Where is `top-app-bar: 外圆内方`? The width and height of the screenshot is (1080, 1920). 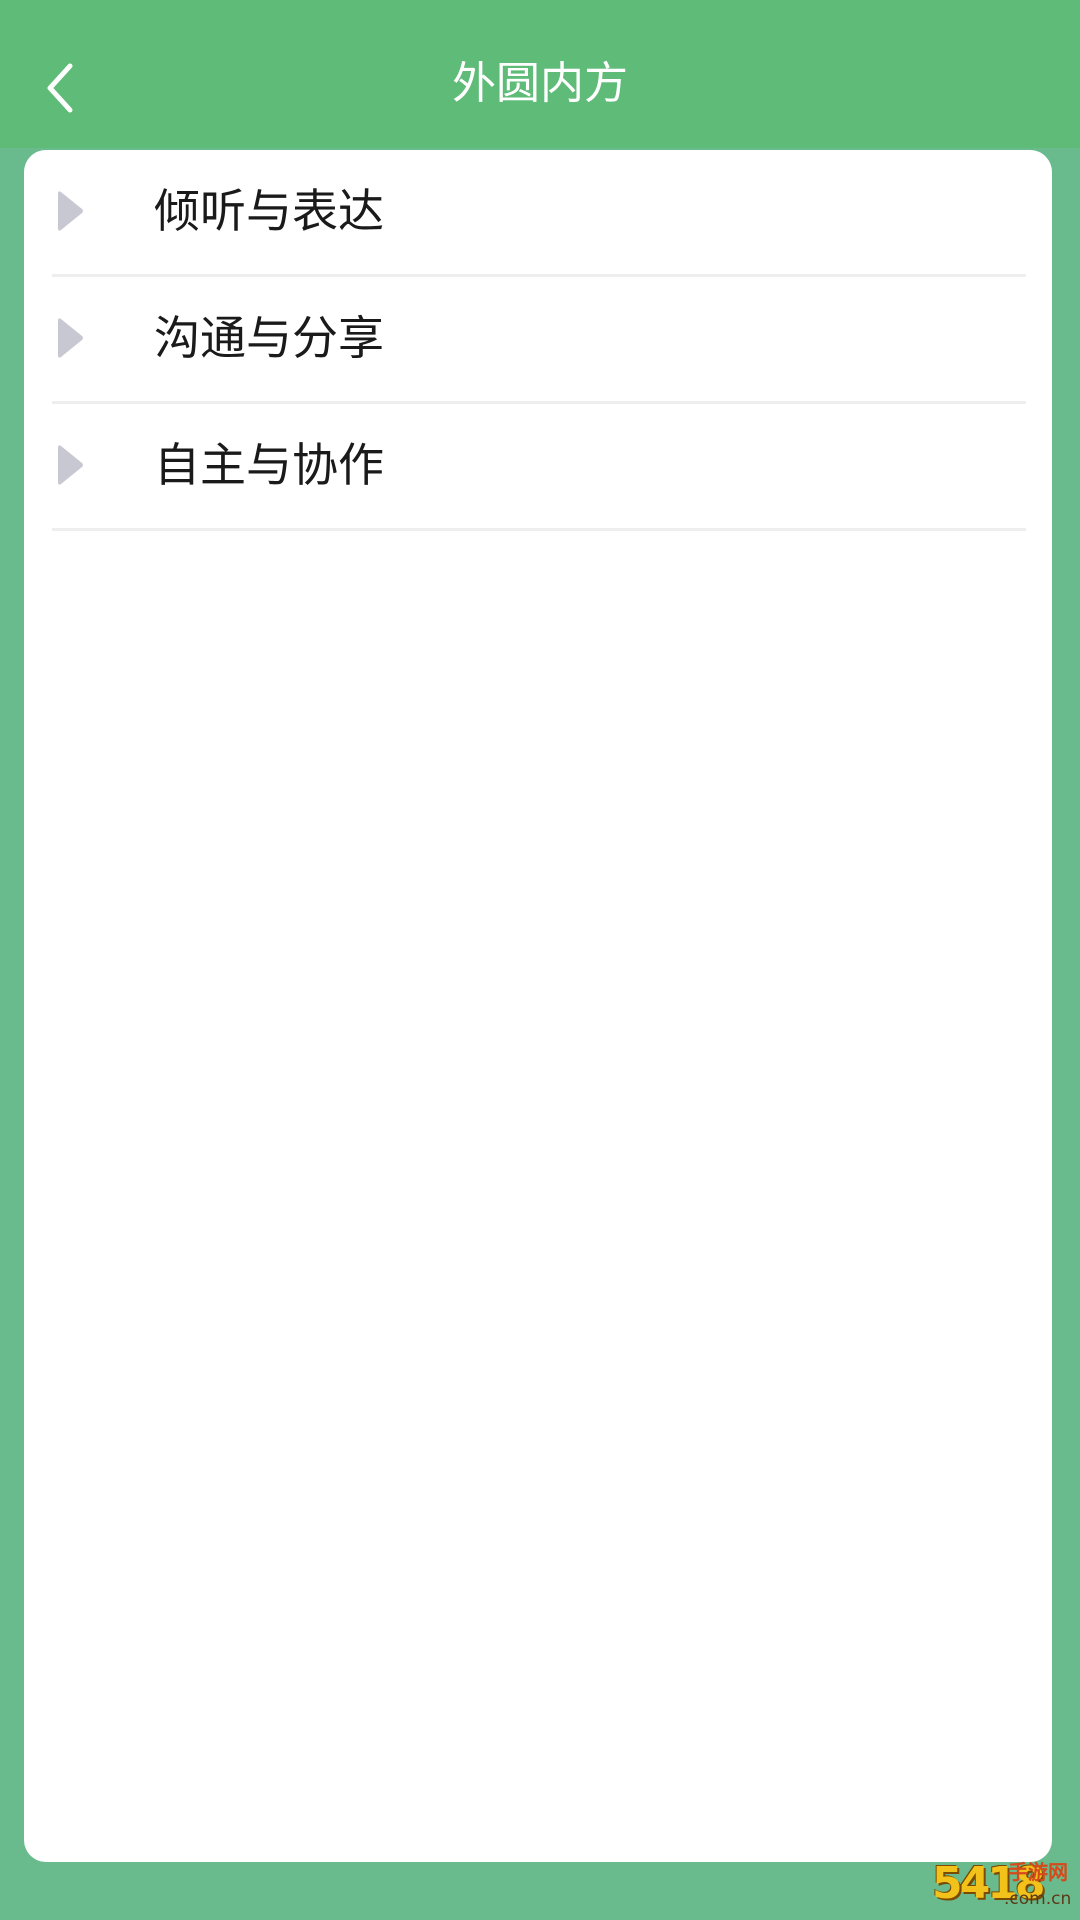 top-app-bar: 外圆内方 is located at coordinates (540, 74).